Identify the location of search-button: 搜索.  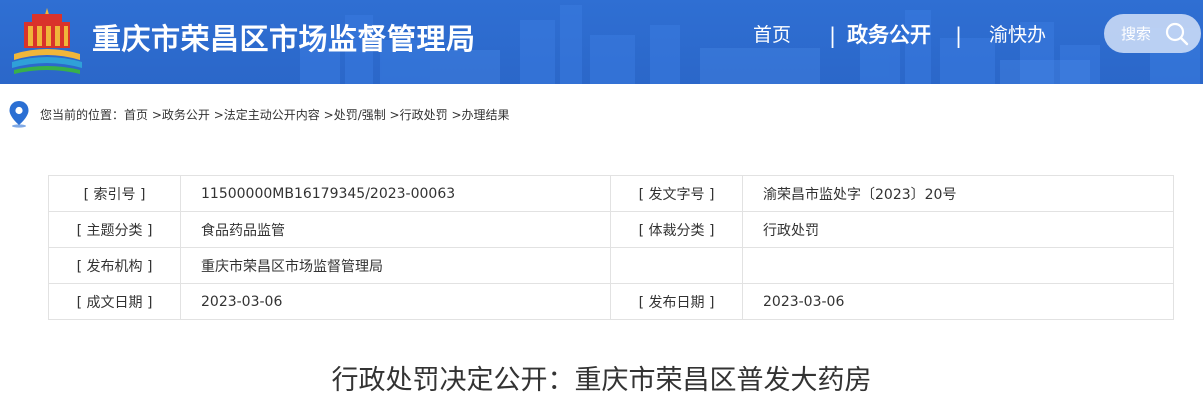
(1152, 33).